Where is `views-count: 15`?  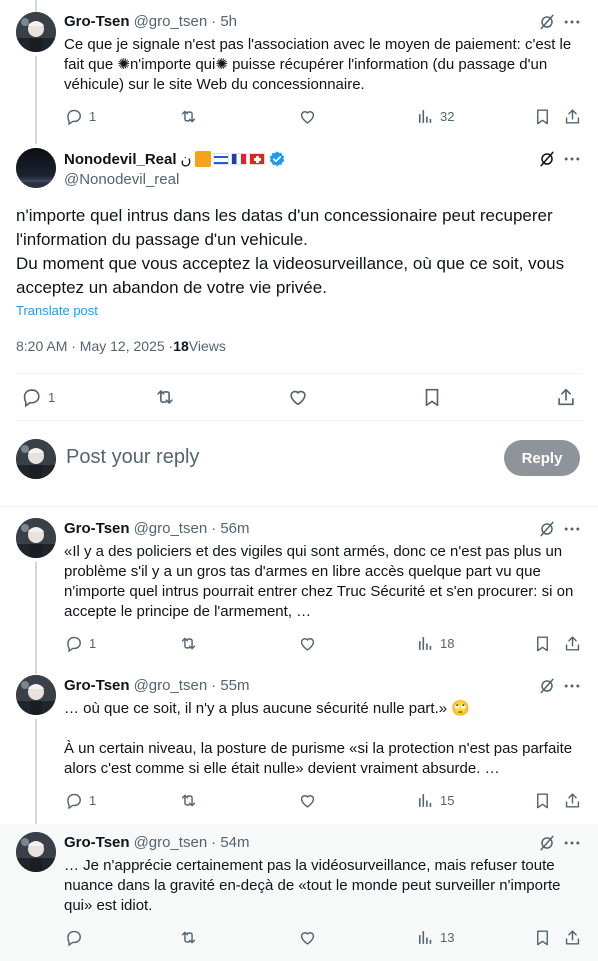 views-count: 15 is located at coordinates (447, 800).